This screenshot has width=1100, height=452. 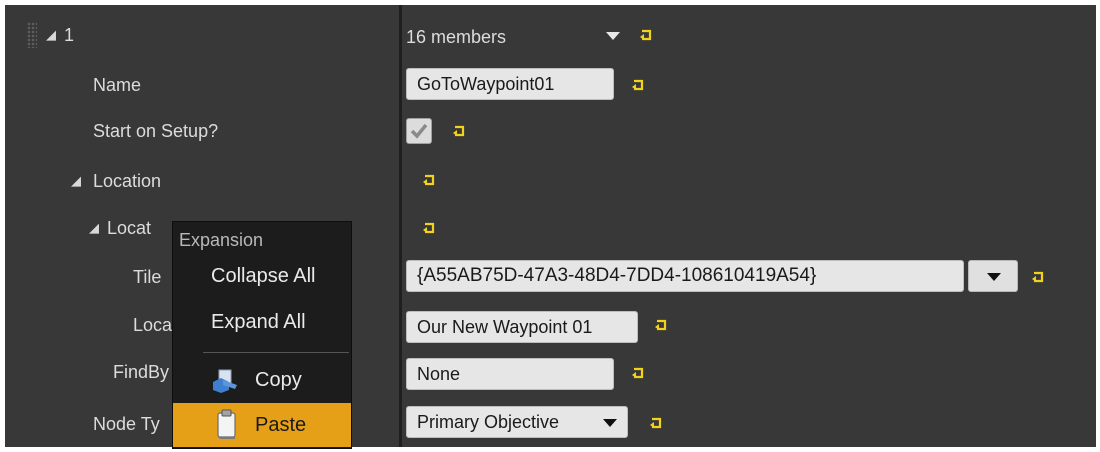 What do you see at coordinates (221, 240) in the screenshot?
I see `menu-section-header: Expansion` at bounding box center [221, 240].